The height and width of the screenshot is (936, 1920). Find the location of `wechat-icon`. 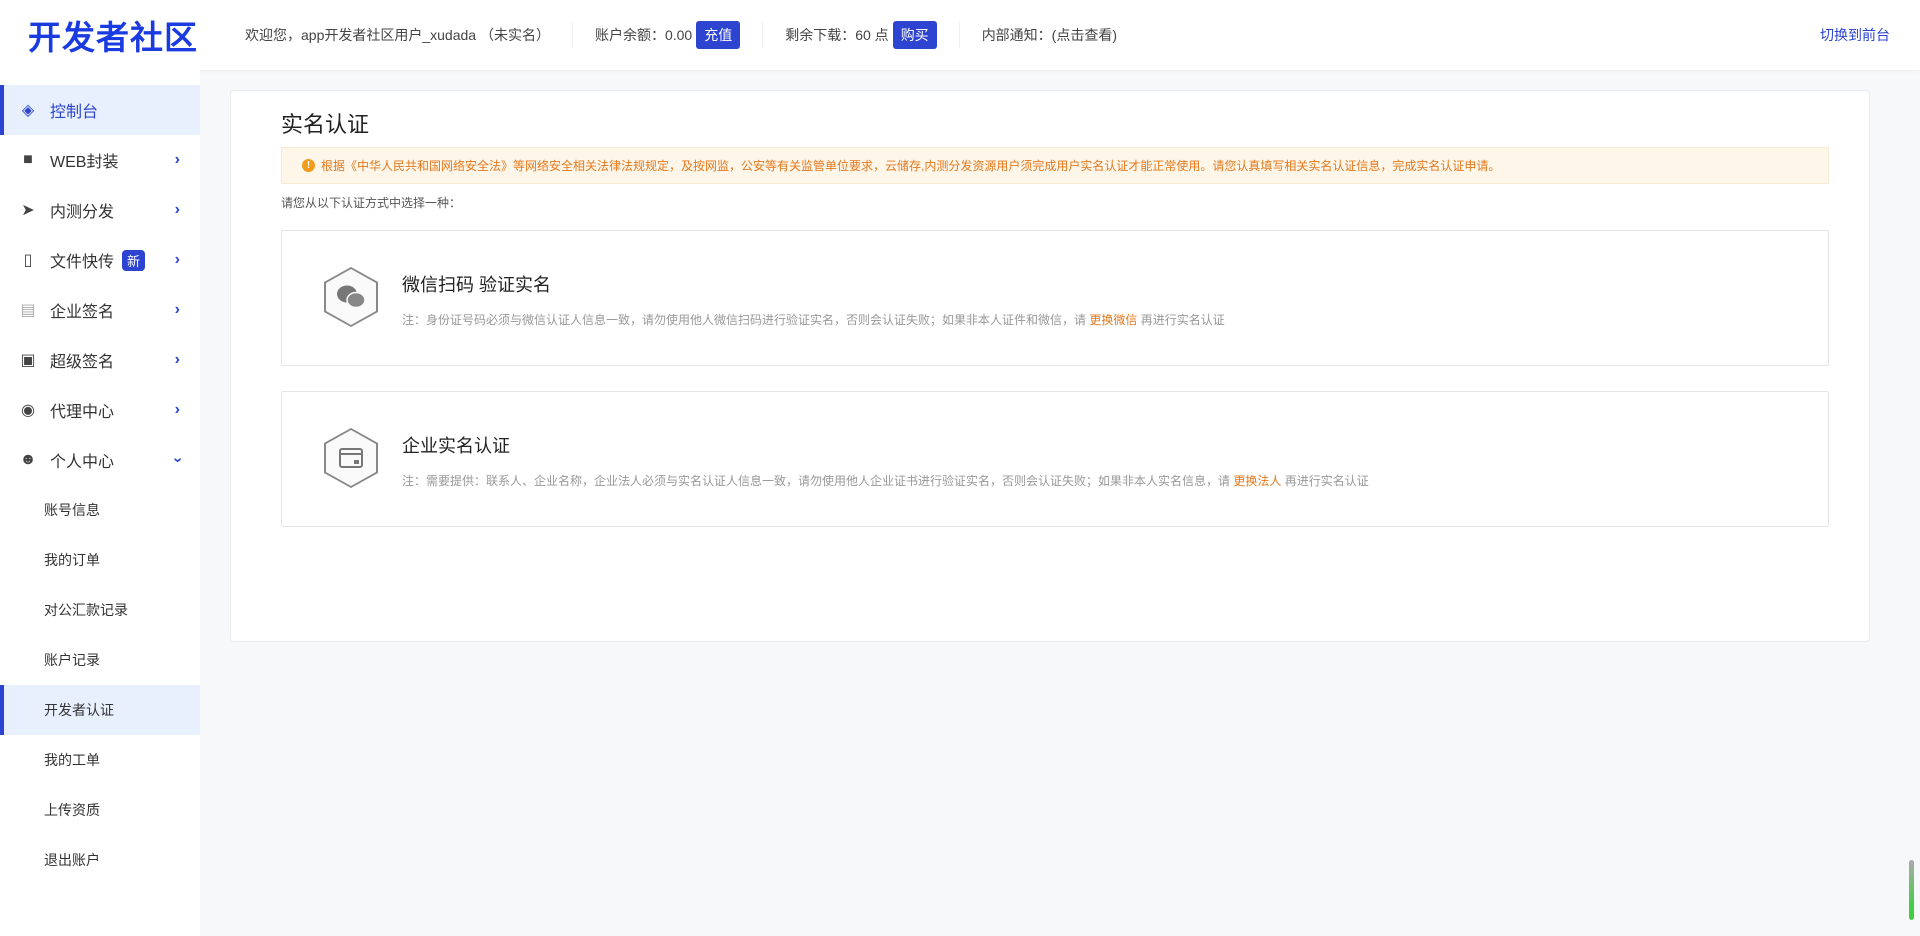

wechat-icon is located at coordinates (351, 297).